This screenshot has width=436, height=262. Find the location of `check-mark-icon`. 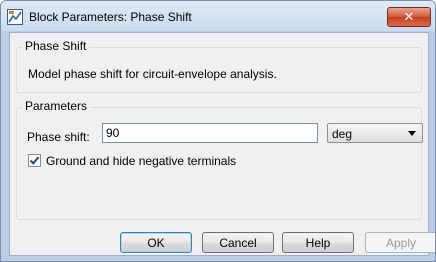

check-mark-icon is located at coordinates (34, 160).